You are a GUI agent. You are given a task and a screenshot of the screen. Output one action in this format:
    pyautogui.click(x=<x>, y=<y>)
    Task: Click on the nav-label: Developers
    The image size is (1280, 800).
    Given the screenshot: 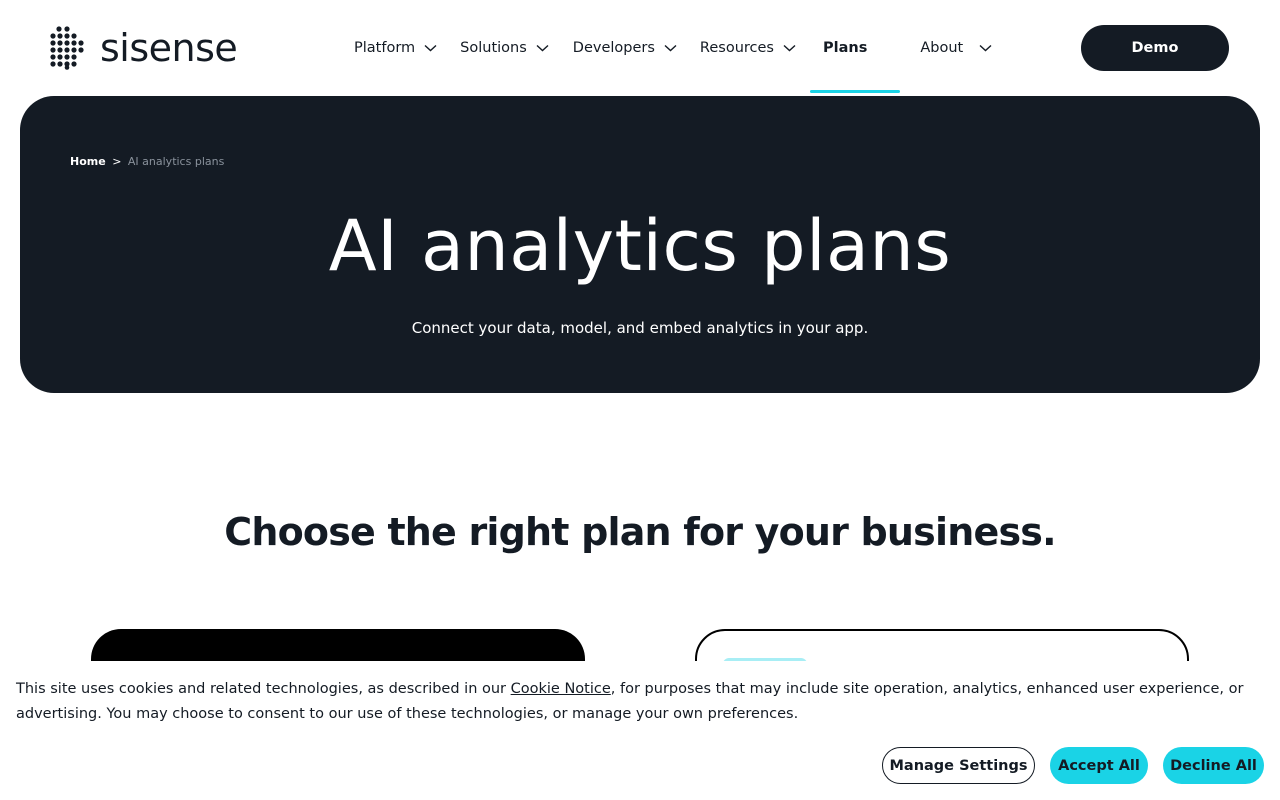 What is the action you would take?
    pyautogui.click(x=613, y=48)
    